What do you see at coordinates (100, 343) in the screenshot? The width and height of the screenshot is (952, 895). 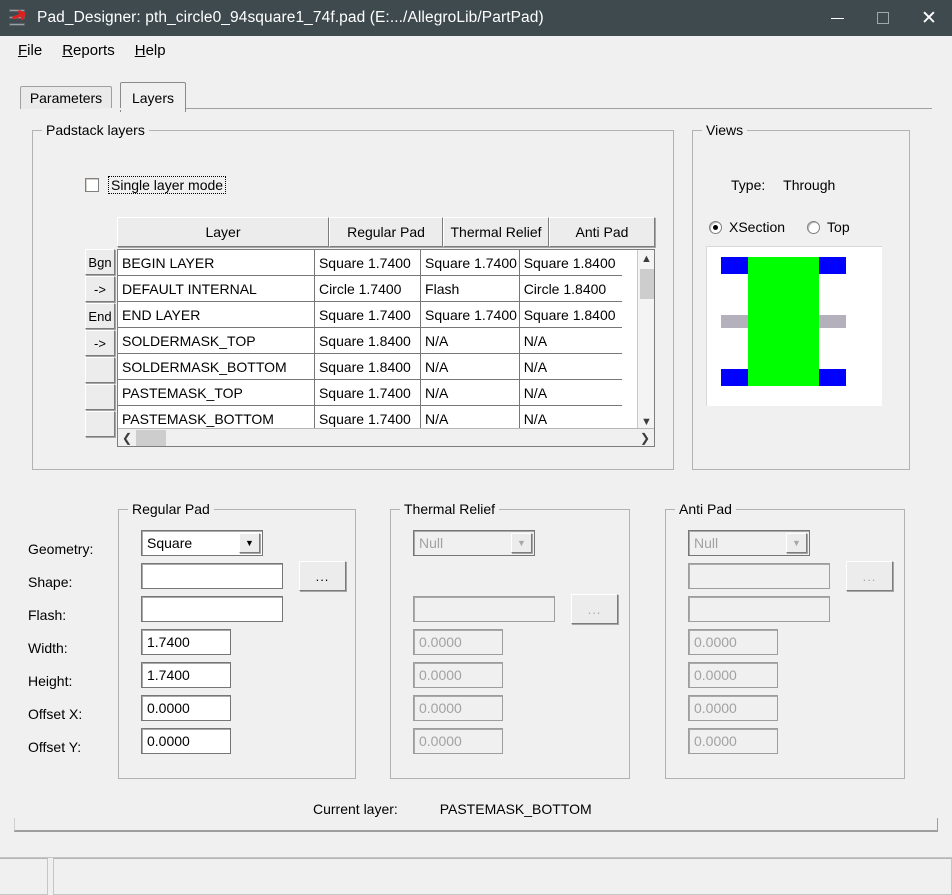 I see `row-button-arrow-2: ->` at bounding box center [100, 343].